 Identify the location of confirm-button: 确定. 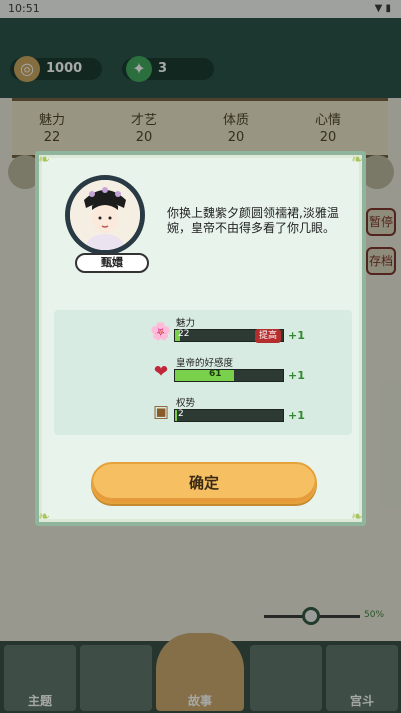
(204, 483).